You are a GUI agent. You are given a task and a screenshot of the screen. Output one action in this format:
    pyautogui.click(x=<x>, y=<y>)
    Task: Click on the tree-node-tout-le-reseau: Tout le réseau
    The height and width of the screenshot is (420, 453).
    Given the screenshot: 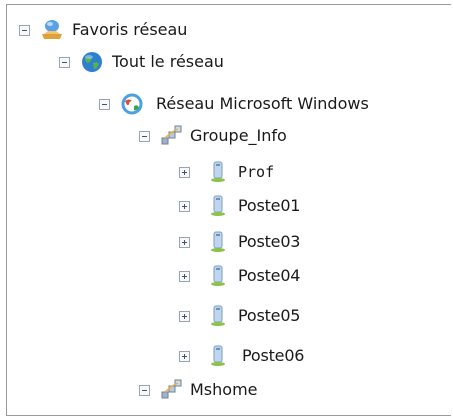 What is the action you would take?
    pyautogui.click(x=142, y=62)
    